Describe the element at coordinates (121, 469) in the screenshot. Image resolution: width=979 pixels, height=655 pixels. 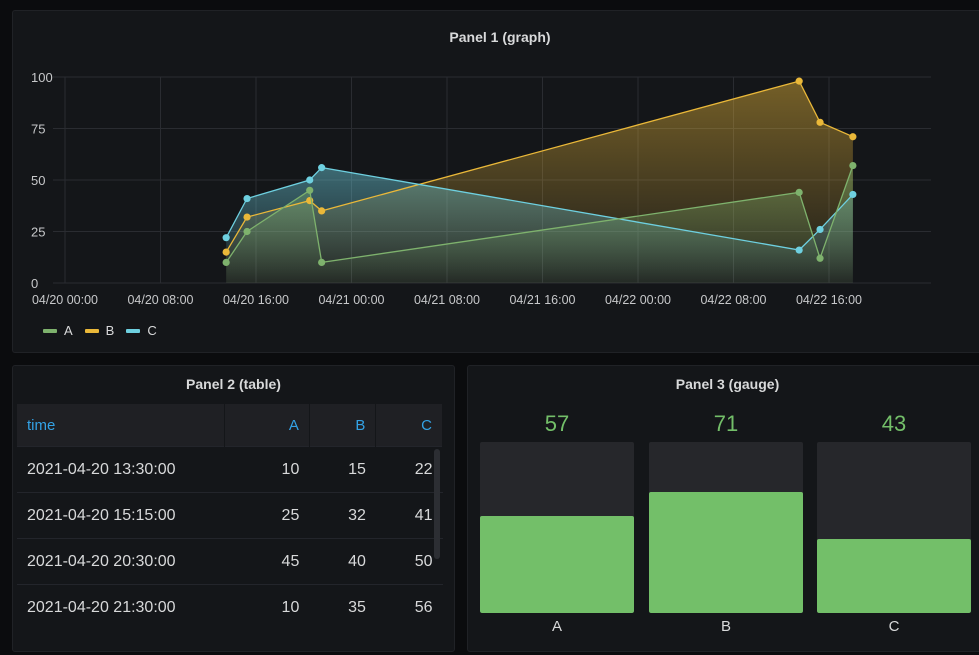
I see `cell-time: 2021-04-20 13:30:00` at that location.